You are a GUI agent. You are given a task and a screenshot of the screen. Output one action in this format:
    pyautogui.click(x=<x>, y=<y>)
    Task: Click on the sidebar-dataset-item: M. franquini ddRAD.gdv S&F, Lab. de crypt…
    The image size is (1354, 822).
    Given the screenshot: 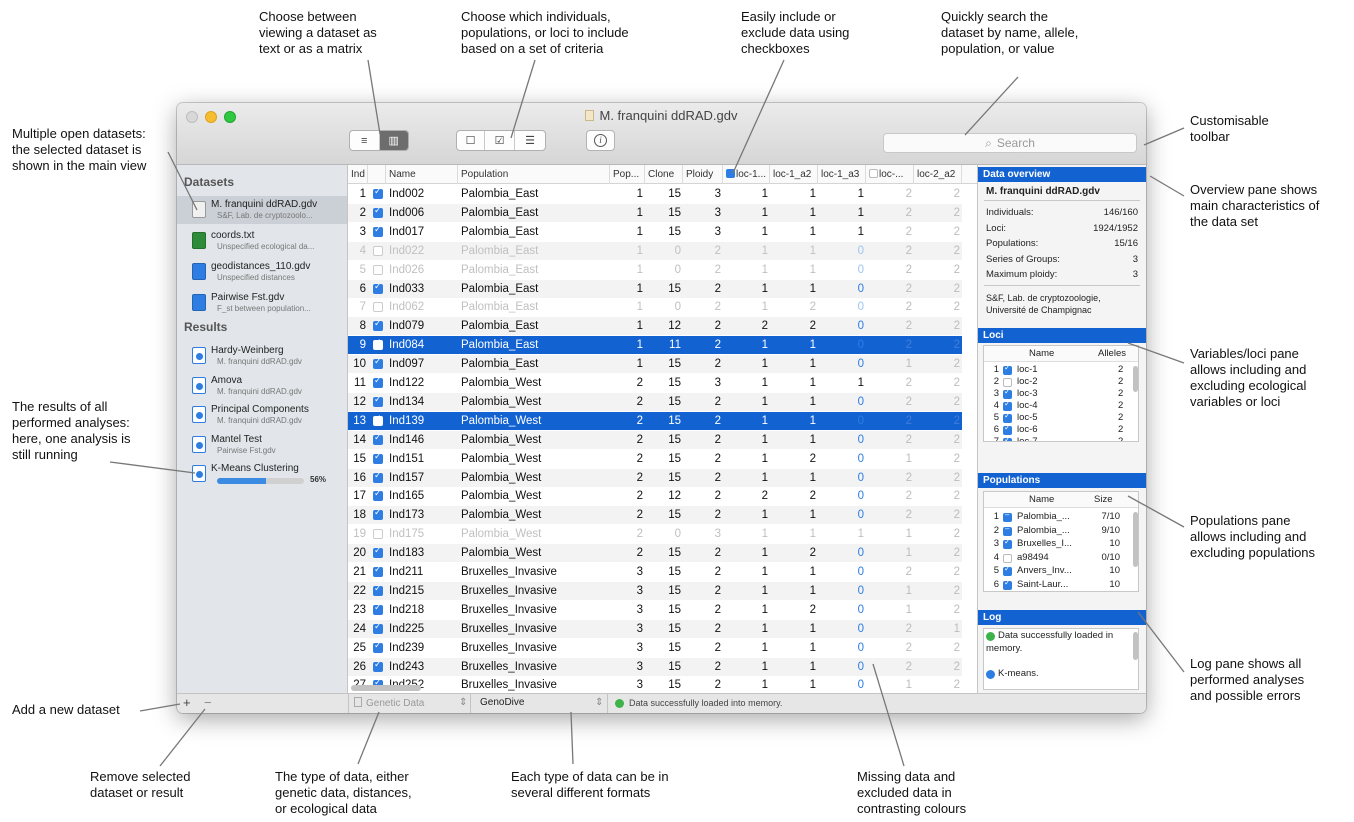 What is the action you would take?
    pyautogui.click(x=262, y=210)
    